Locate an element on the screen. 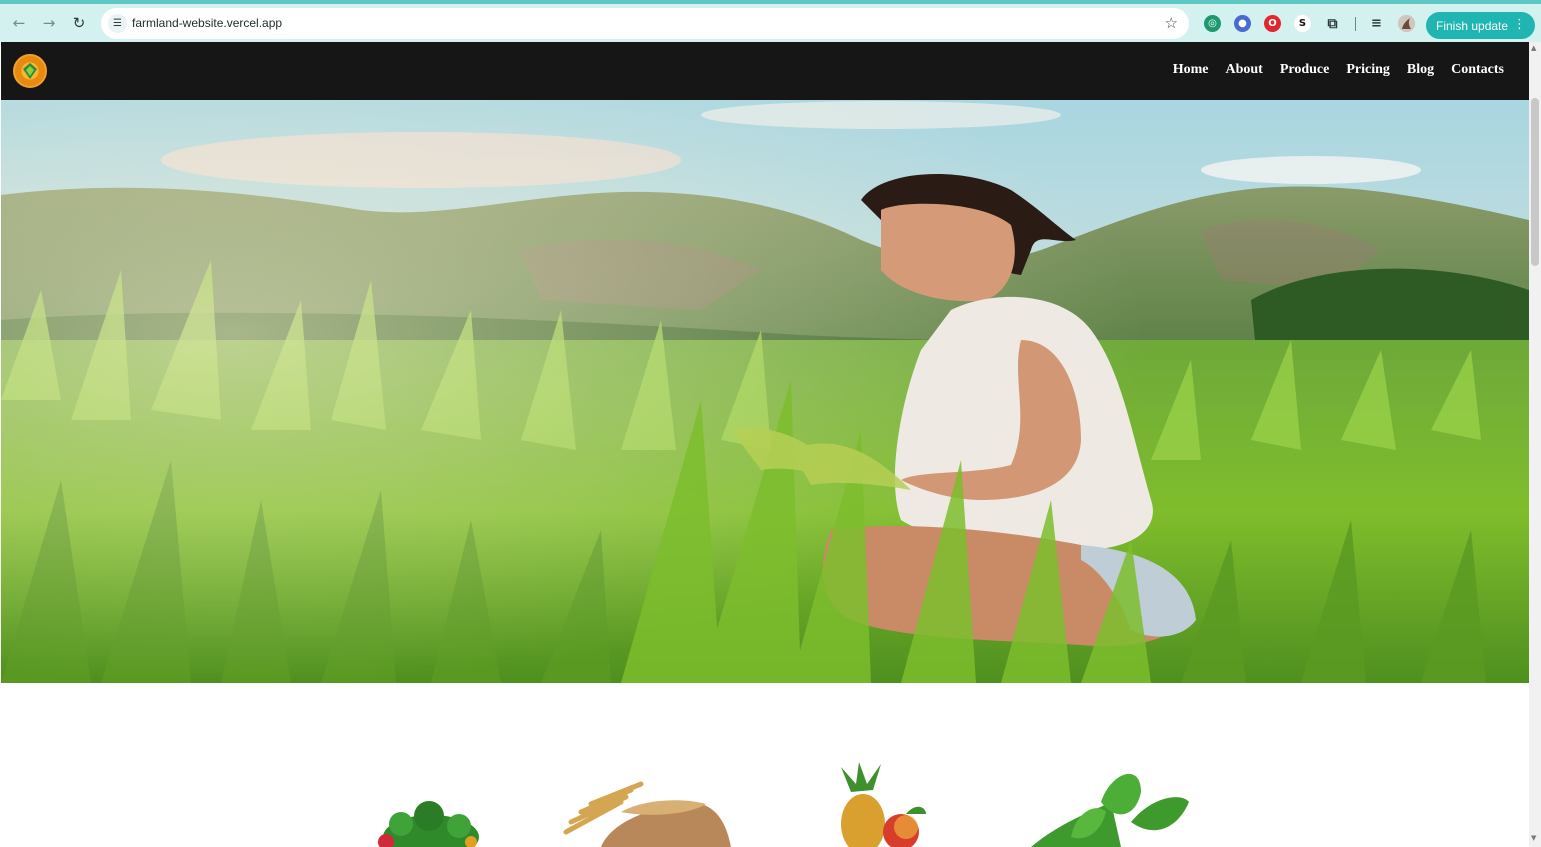 This screenshot has width=1541, height=847. back-button: ← is located at coordinates (19, 23).